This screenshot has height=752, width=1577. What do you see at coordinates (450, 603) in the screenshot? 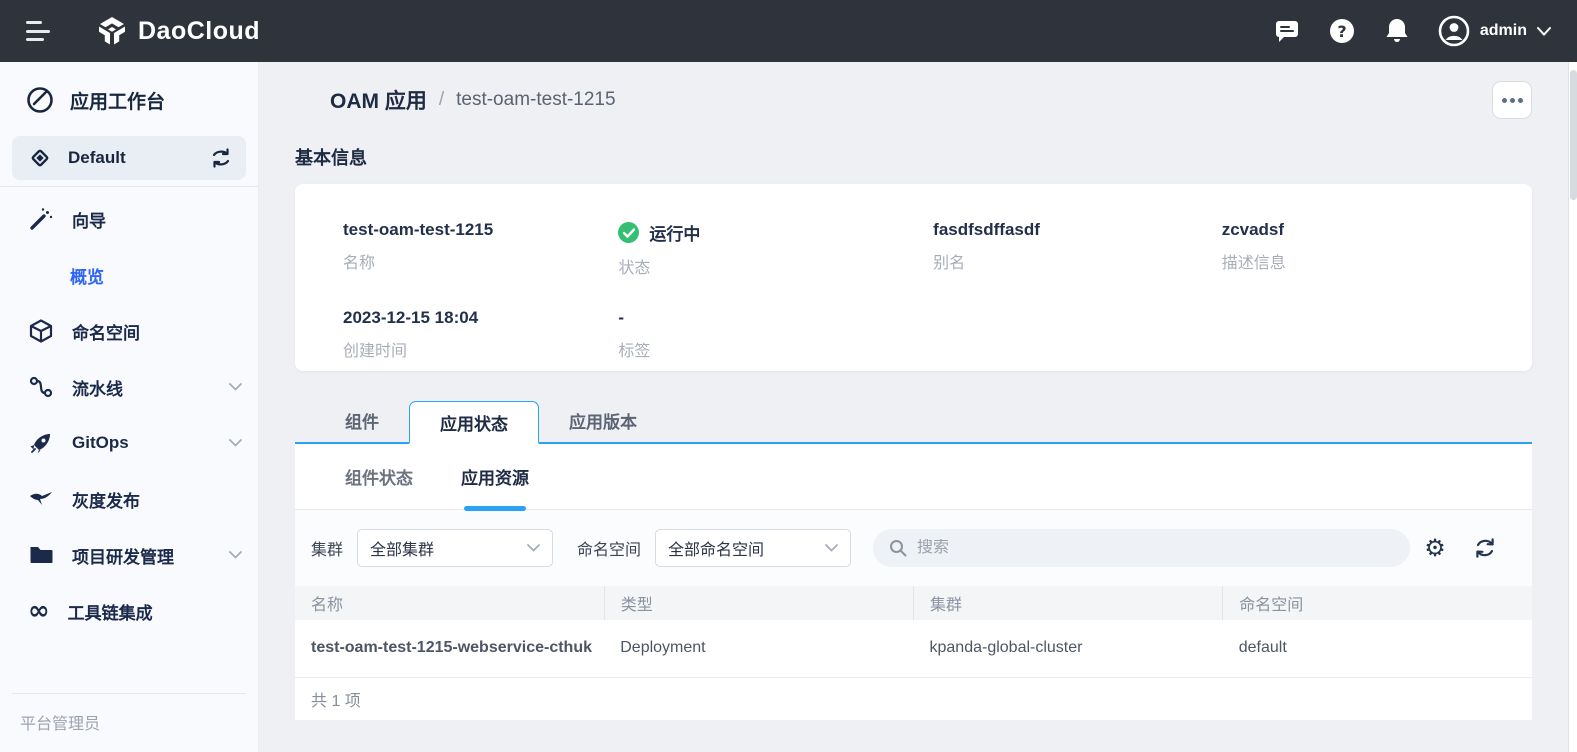
I see `column-header-name: 名称` at bounding box center [450, 603].